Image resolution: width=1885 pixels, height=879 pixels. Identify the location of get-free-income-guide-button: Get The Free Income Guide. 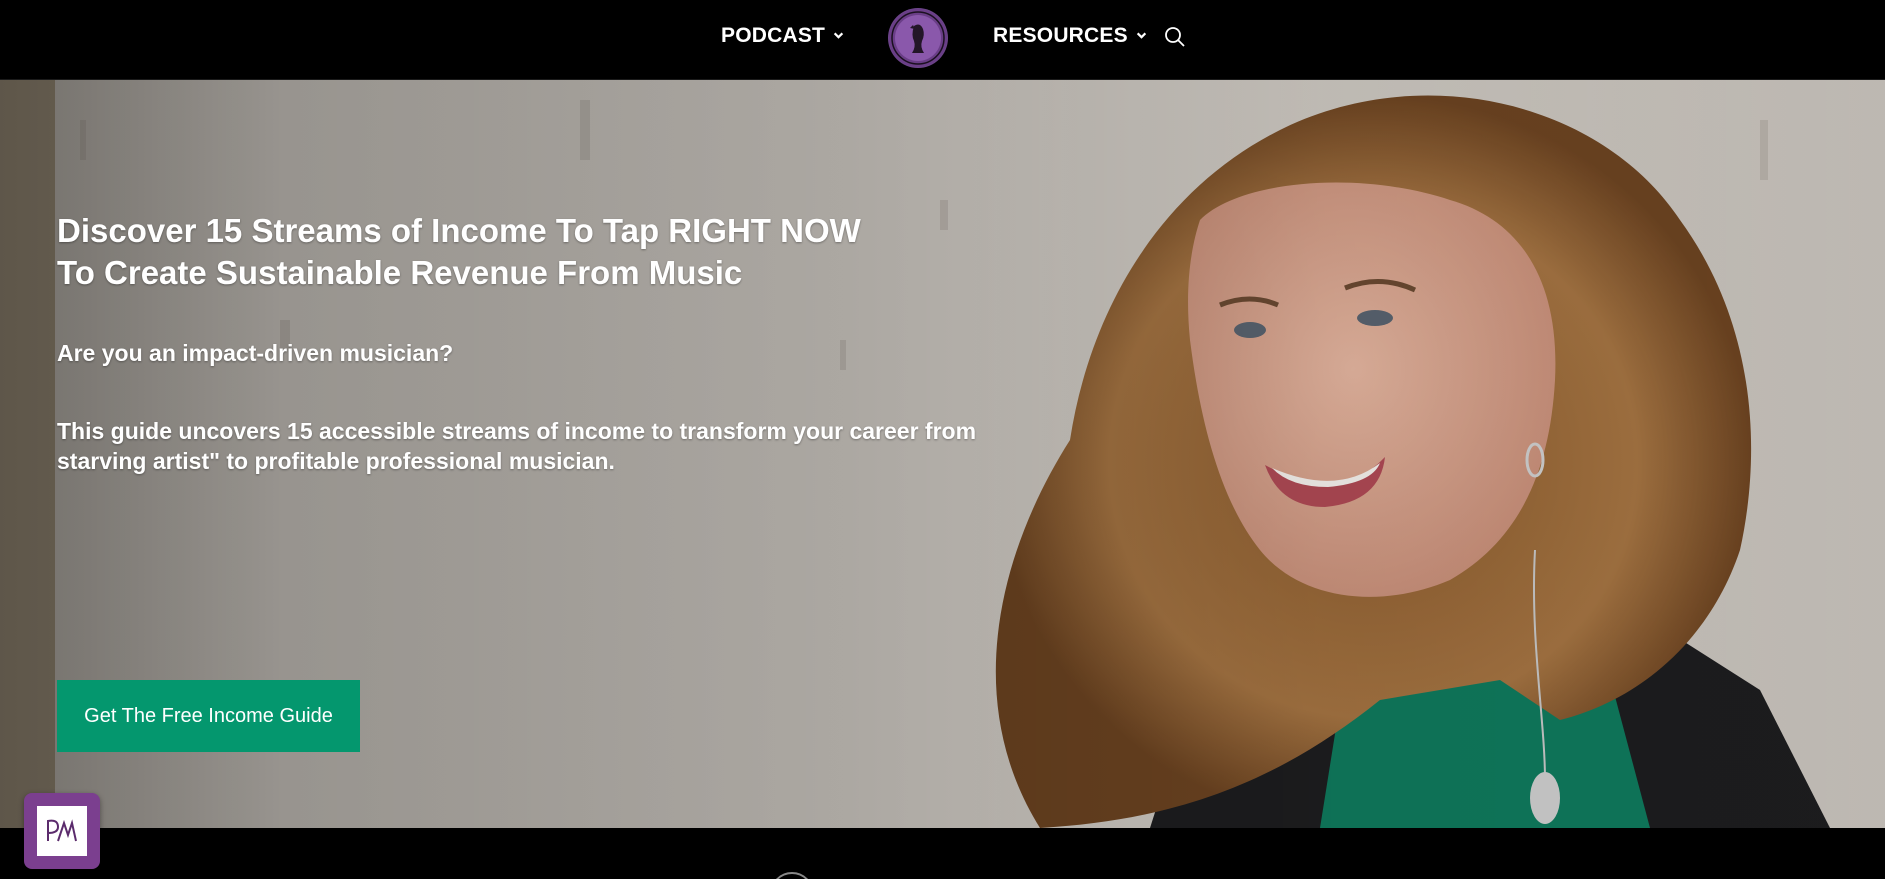
(208, 716).